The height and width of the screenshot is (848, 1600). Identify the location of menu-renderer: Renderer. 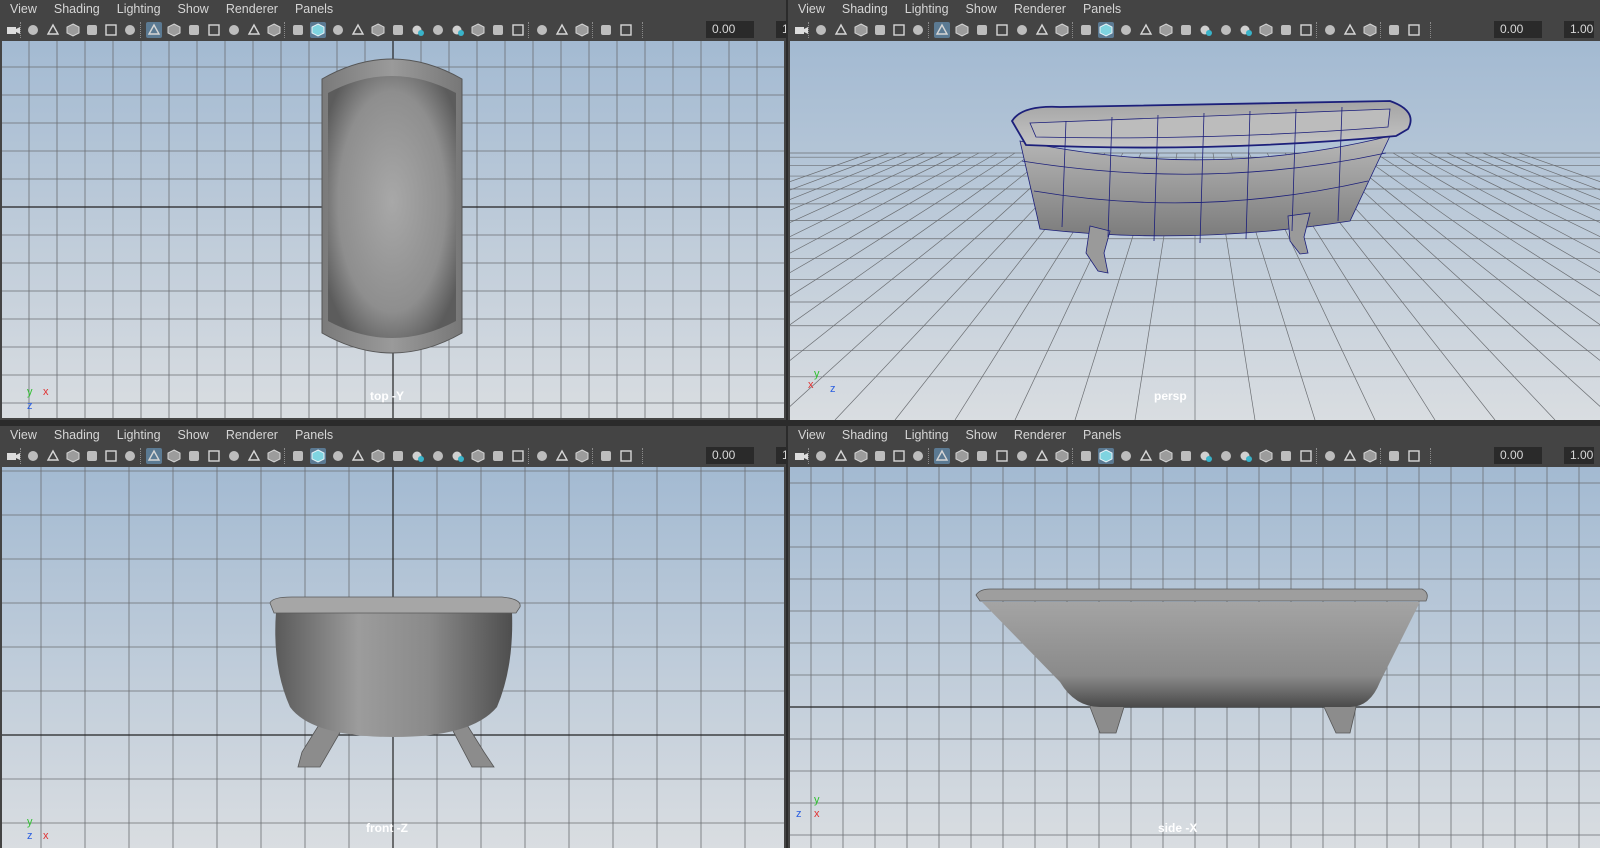
(252, 435).